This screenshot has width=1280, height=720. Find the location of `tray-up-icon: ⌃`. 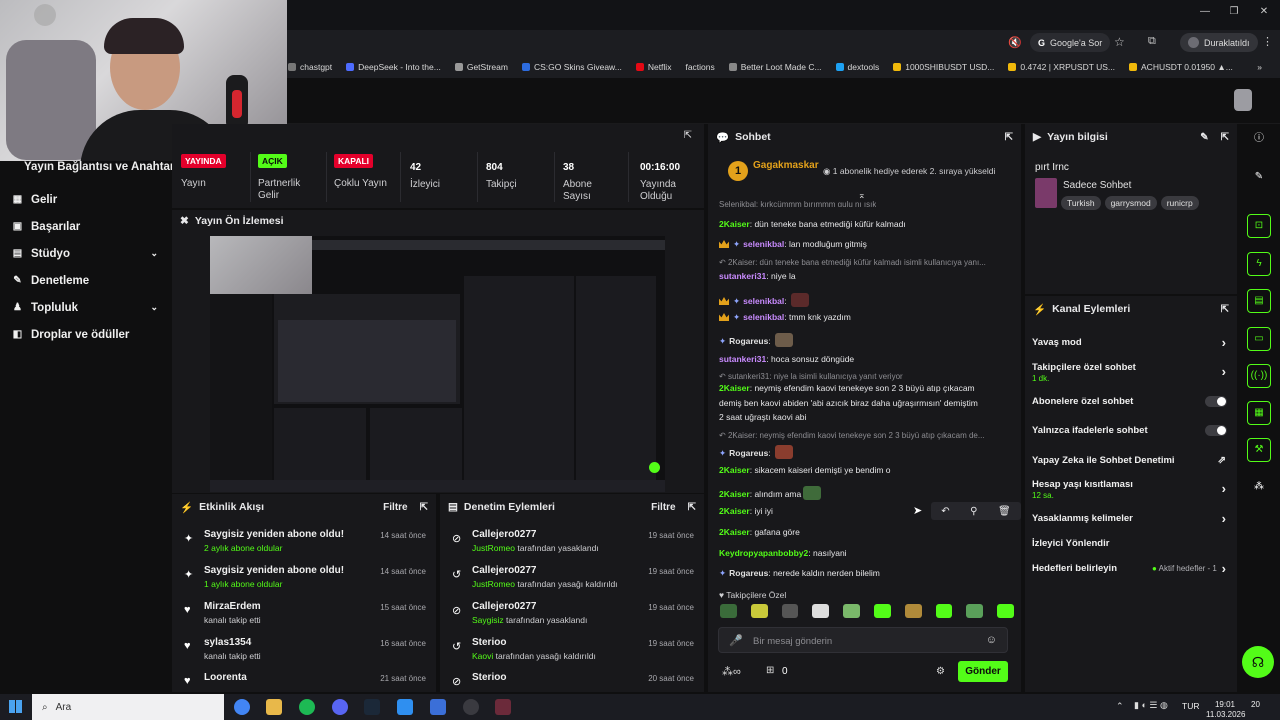

tray-up-icon: ⌃ is located at coordinates (1120, 706).